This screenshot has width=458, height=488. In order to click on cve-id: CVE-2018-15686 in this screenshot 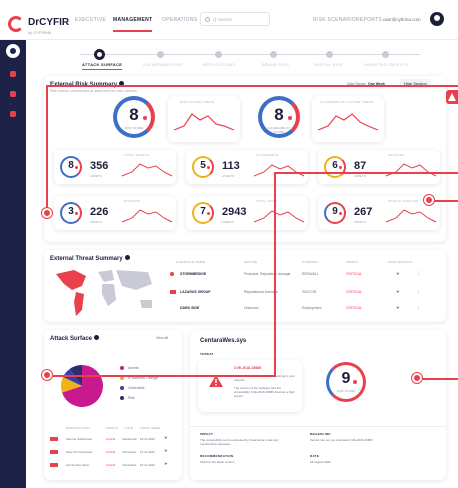, I will do `click(247, 368)`.